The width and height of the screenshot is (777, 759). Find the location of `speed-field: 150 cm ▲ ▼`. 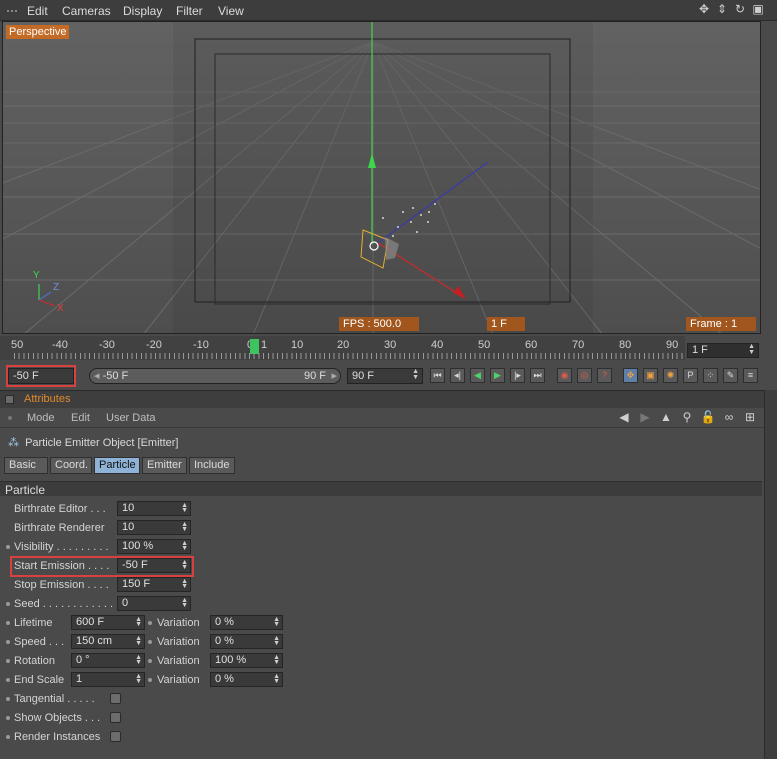

speed-field: 150 cm ▲ ▼ is located at coordinates (108, 641).